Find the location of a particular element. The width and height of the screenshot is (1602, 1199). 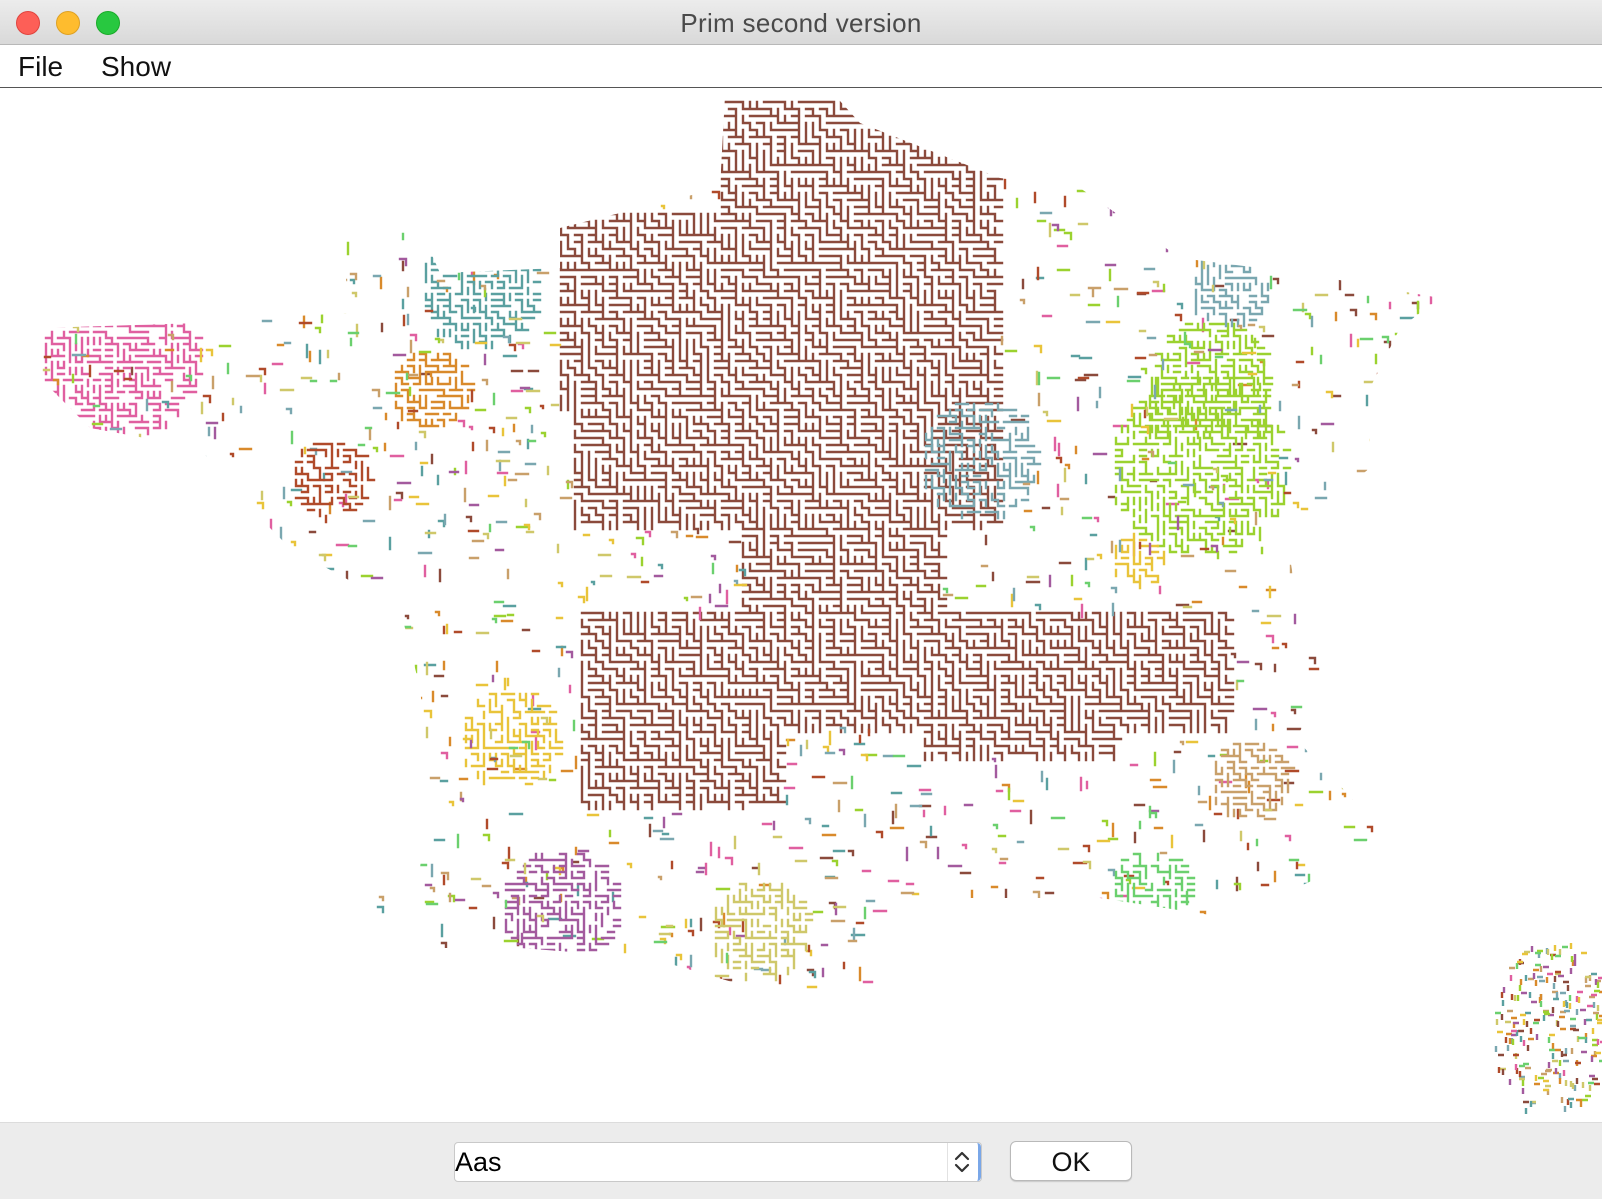

menu-show: Show is located at coordinates (136, 66).